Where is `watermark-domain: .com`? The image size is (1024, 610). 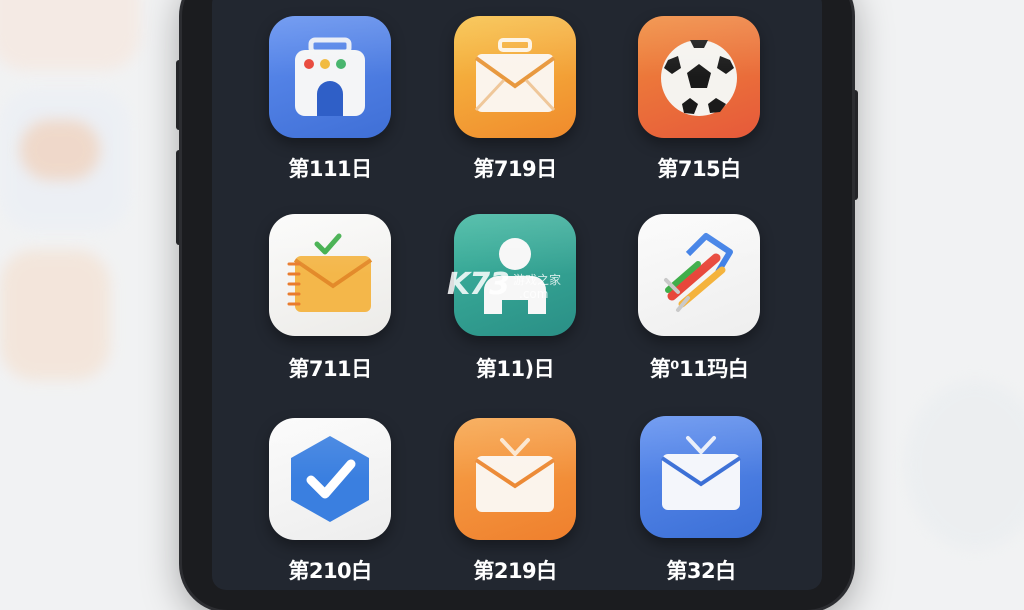 watermark-domain: .com is located at coordinates (534, 294).